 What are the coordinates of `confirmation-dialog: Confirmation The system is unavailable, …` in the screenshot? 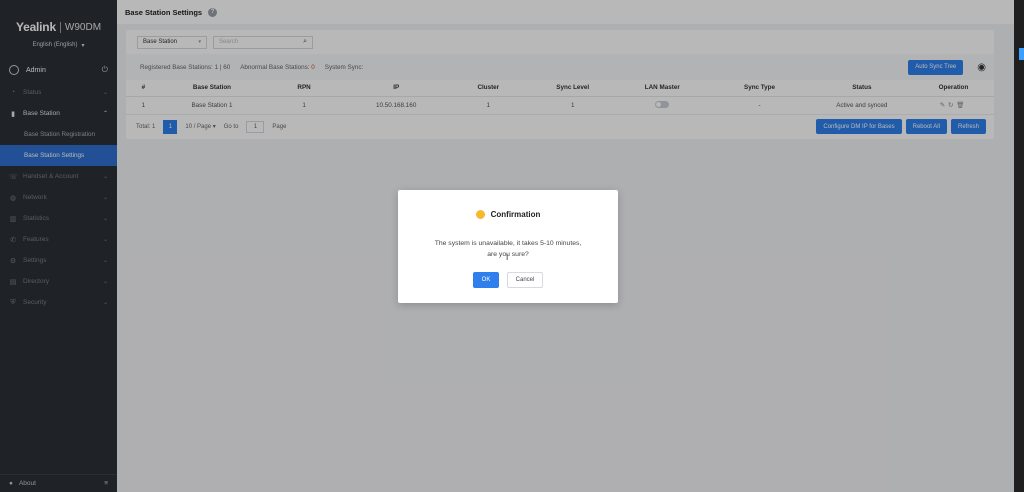 It's located at (508, 246).